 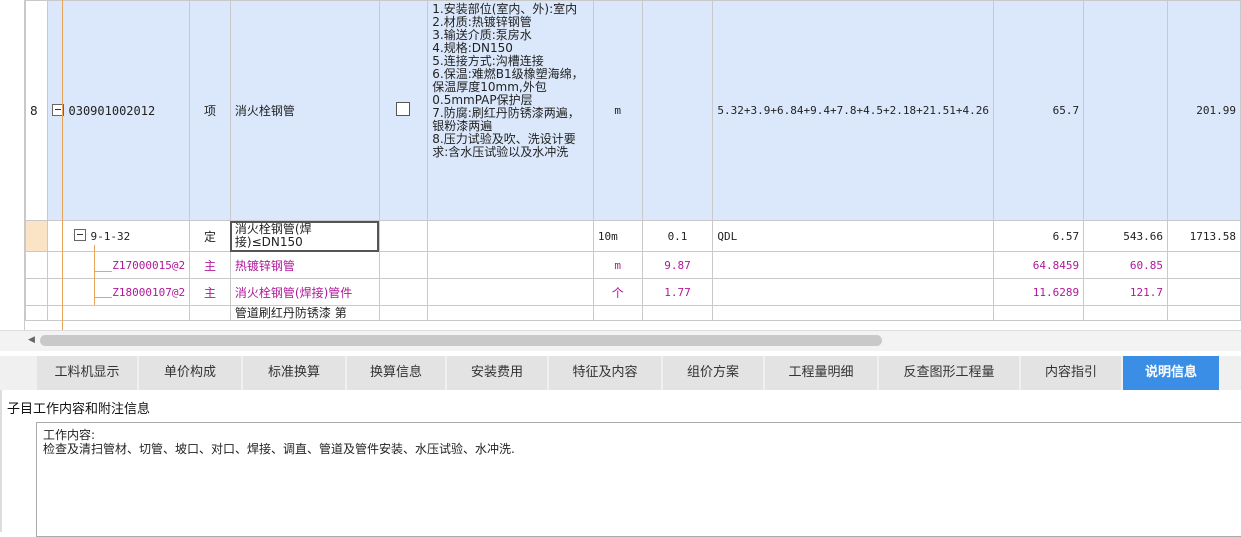 What do you see at coordinates (304, 236) in the screenshot?
I see `name-cell: 消火栓钢管(焊接)≤DN150` at bounding box center [304, 236].